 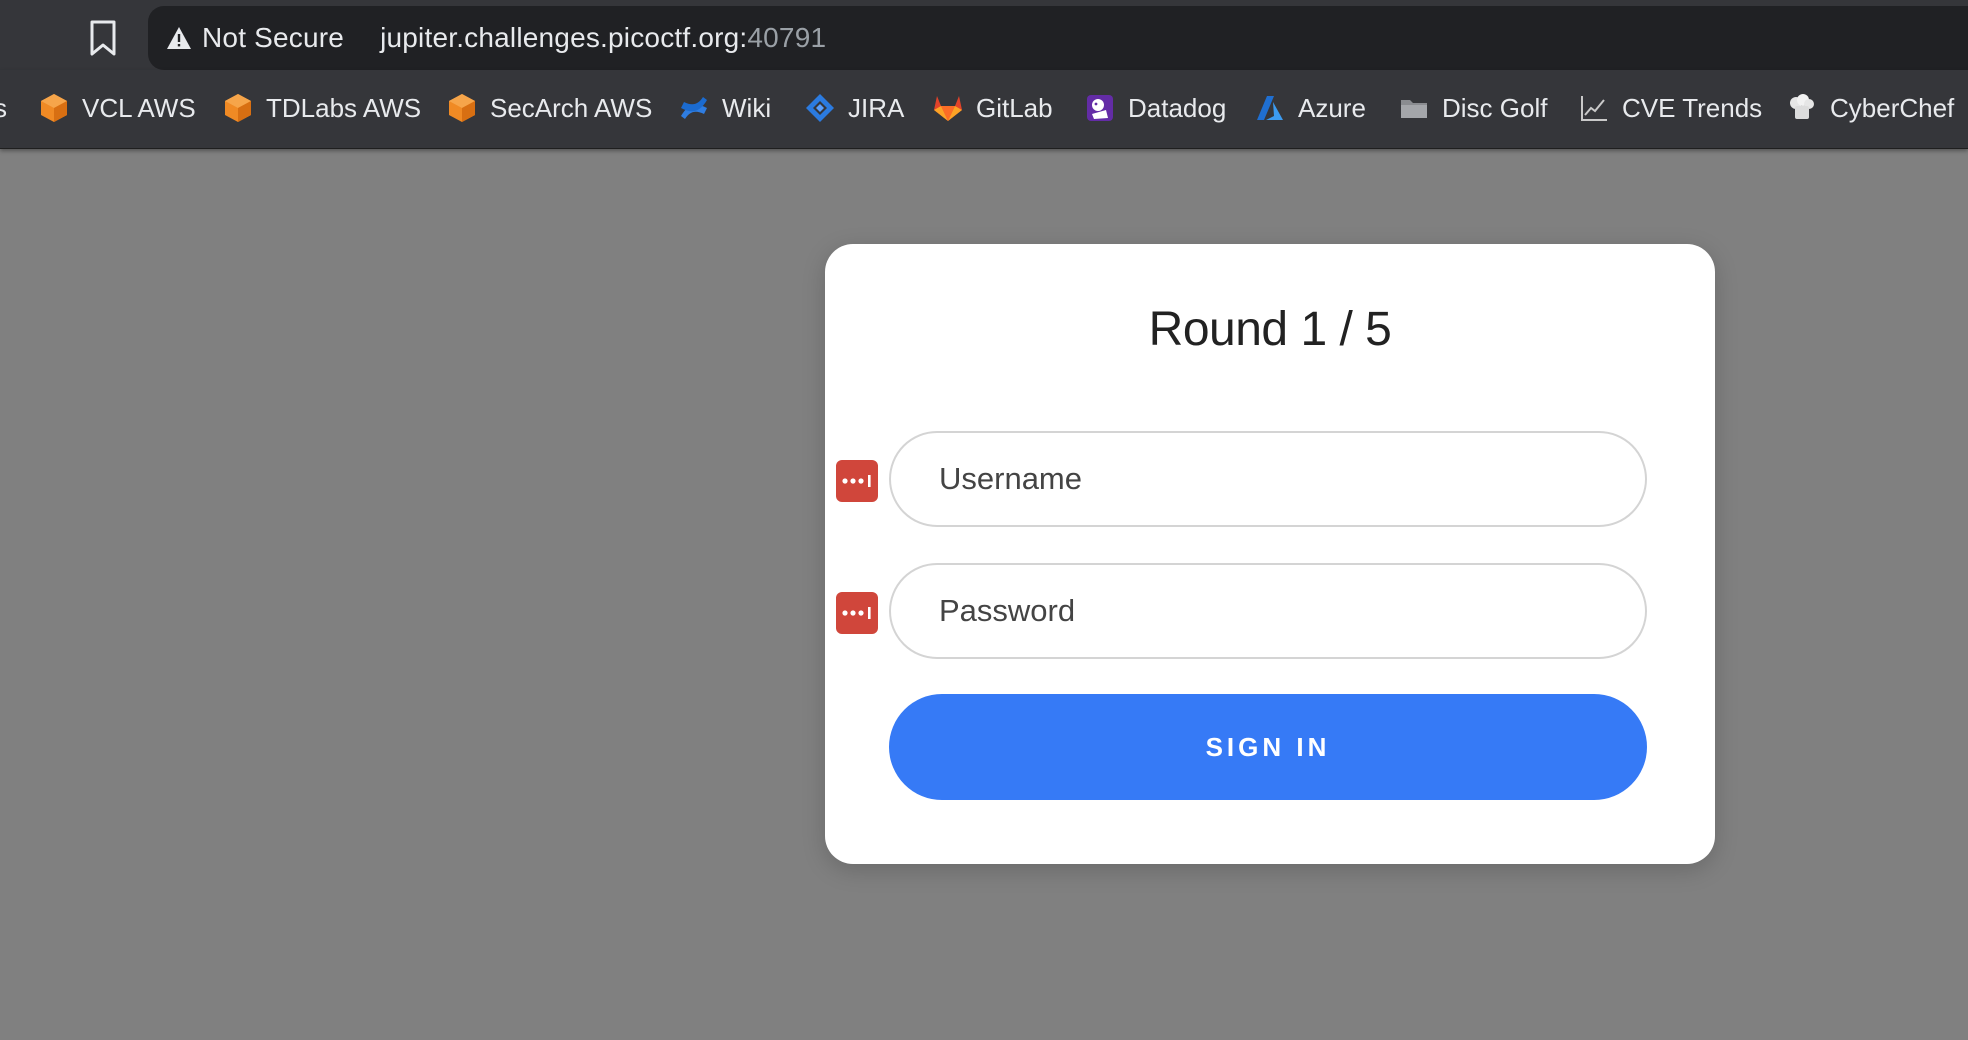 What do you see at coordinates (564, 37) in the screenshot?
I see `url-host: jupiter.challenges.picoctf.org:` at bounding box center [564, 37].